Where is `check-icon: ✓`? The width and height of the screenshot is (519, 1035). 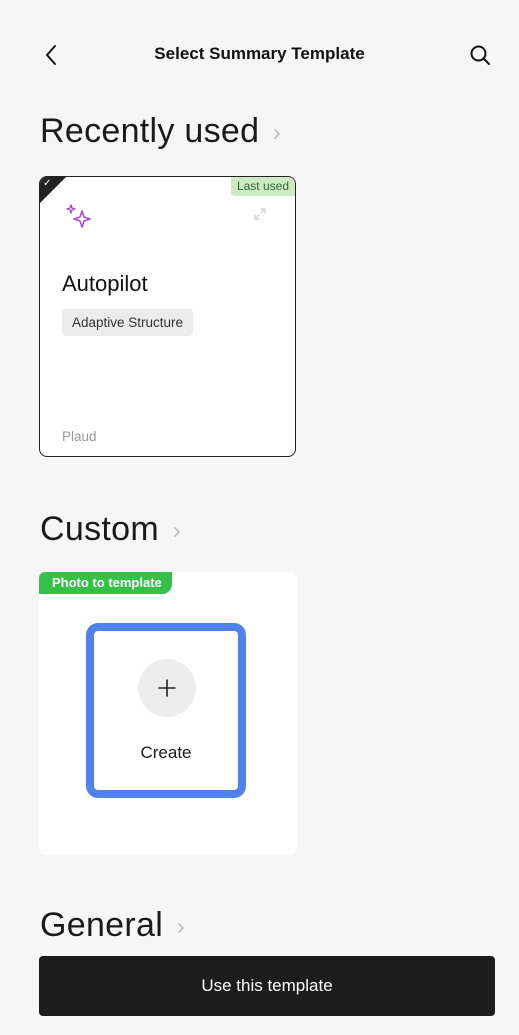
check-icon: ✓ is located at coordinates (47, 183).